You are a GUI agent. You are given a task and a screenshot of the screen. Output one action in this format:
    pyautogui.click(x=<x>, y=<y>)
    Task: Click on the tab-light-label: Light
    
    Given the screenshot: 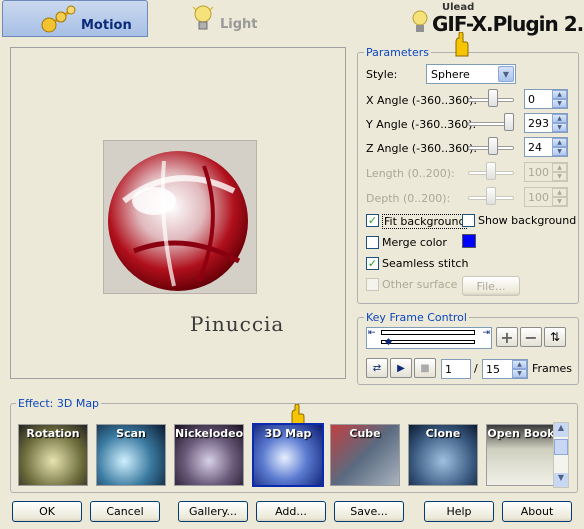 What is the action you would take?
    pyautogui.click(x=239, y=24)
    